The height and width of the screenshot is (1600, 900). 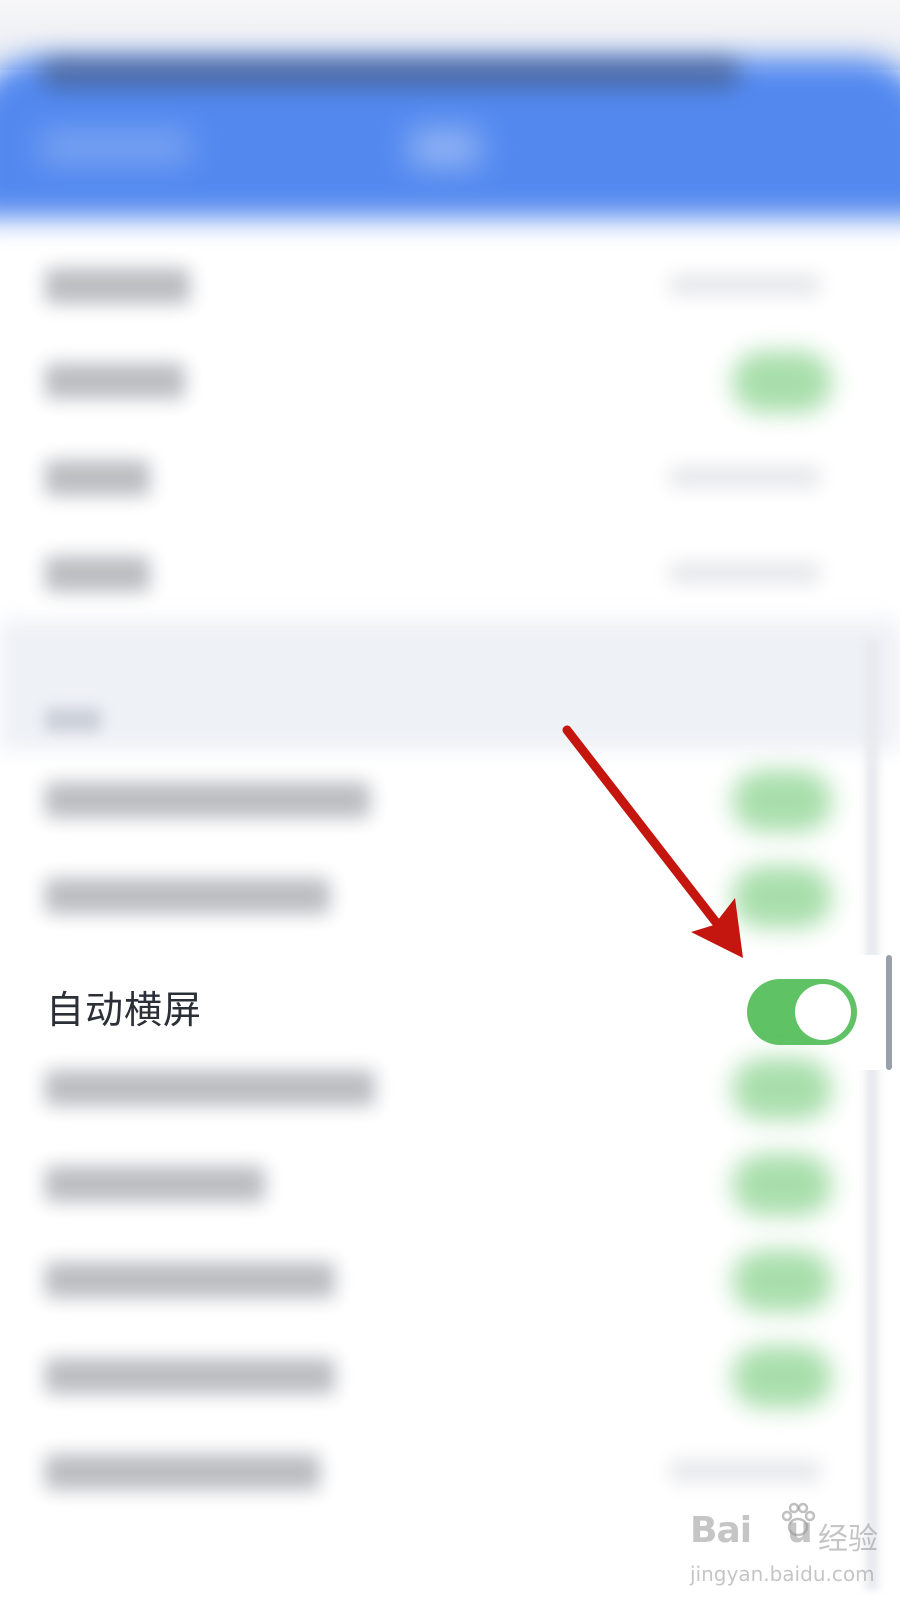 What do you see at coordinates (782, 1574) in the screenshot?
I see `watermark-url: jingyan.baidu.com` at bounding box center [782, 1574].